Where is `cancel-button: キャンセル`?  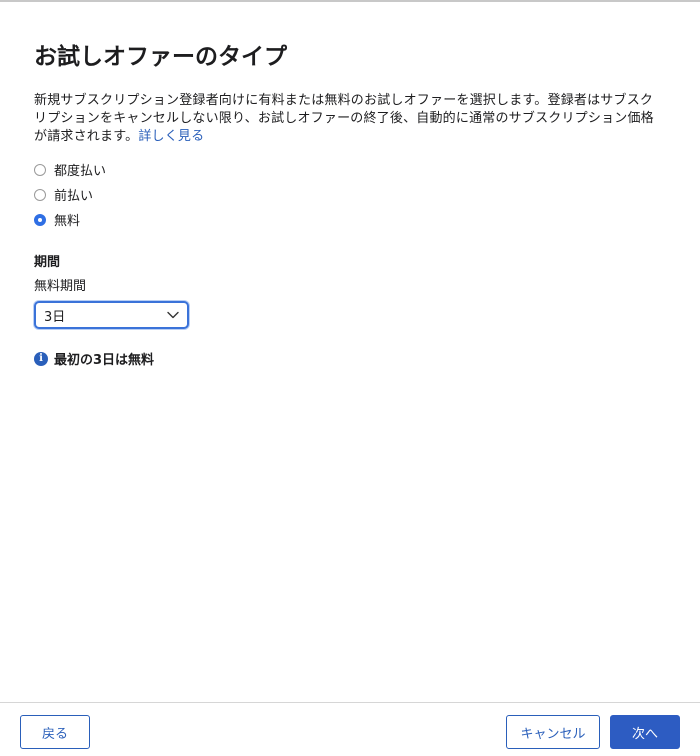
cancel-button: キャンセル is located at coordinates (553, 732).